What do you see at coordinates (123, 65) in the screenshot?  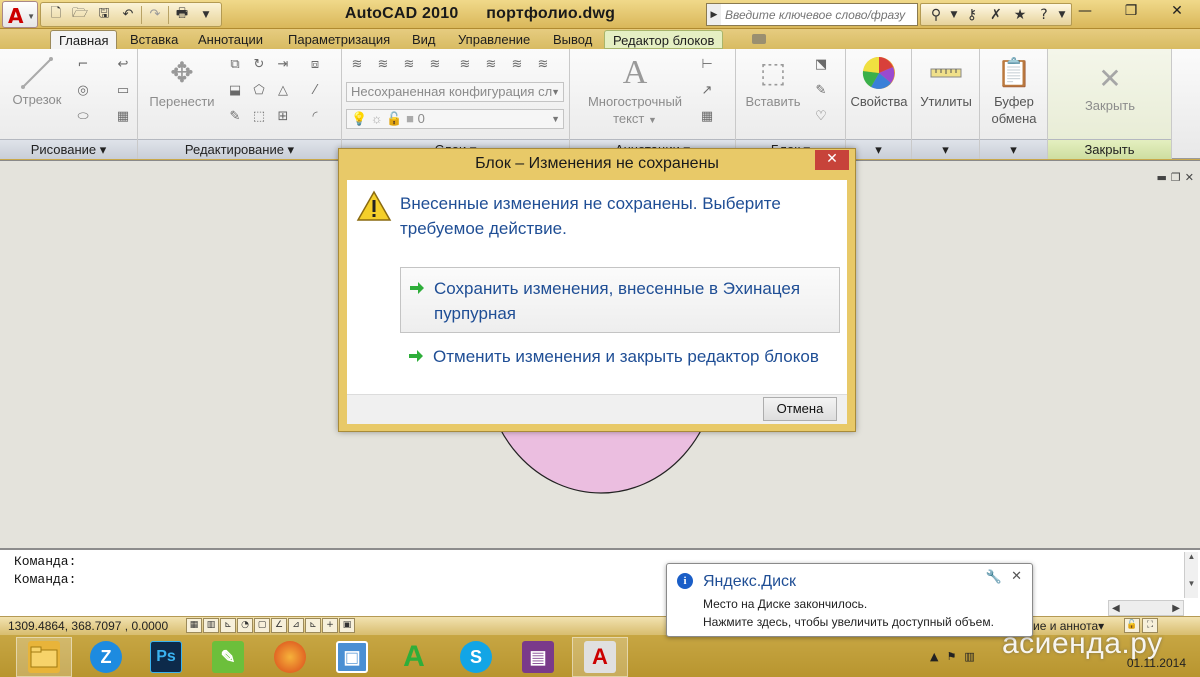 I see `arc-icon: ↩` at bounding box center [123, 65].